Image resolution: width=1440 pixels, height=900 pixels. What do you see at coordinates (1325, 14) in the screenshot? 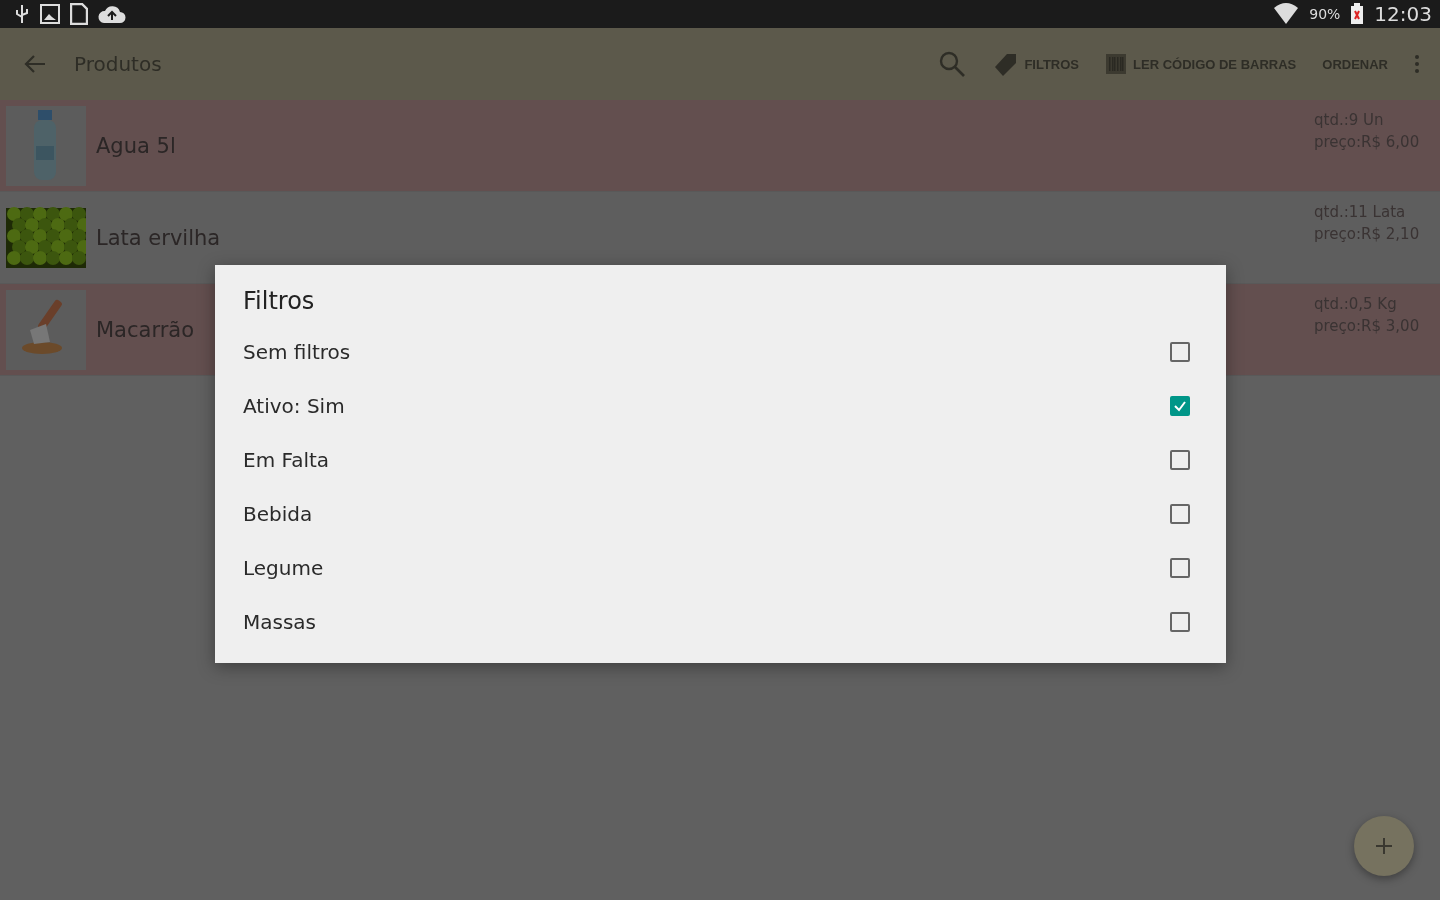
I see `battery-percent: 90%` at bounding box center [1325, 14].